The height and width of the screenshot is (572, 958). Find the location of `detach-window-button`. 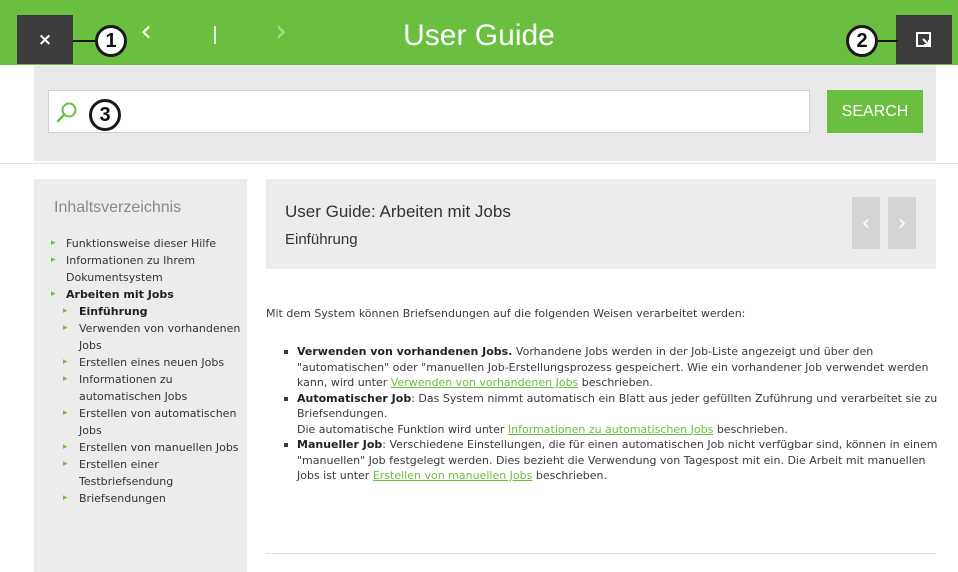

detach-window-button is located at coordinates (924, 39).